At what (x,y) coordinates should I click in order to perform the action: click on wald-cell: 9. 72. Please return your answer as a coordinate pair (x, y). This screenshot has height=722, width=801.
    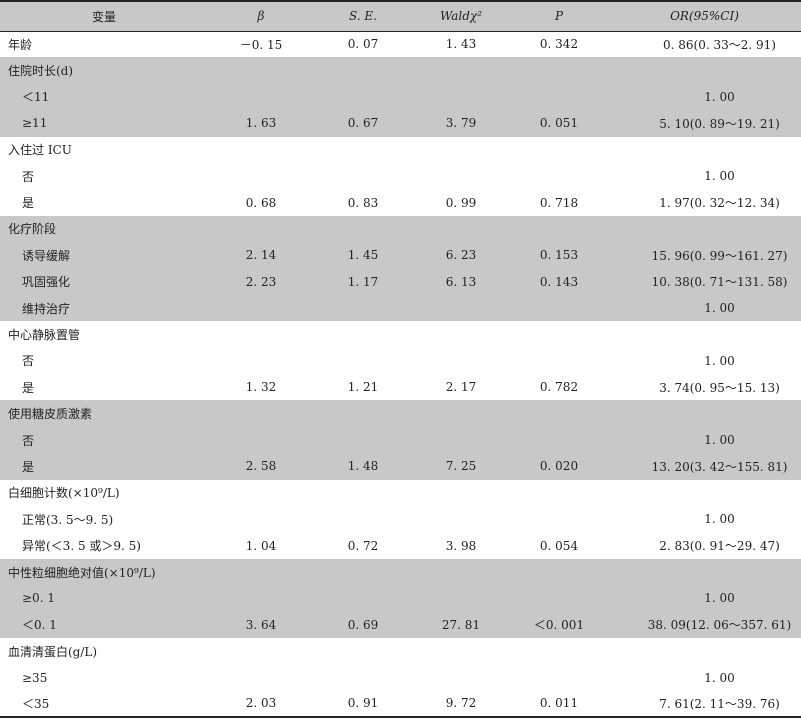
    Looking at the image, I should click on (461, 704).